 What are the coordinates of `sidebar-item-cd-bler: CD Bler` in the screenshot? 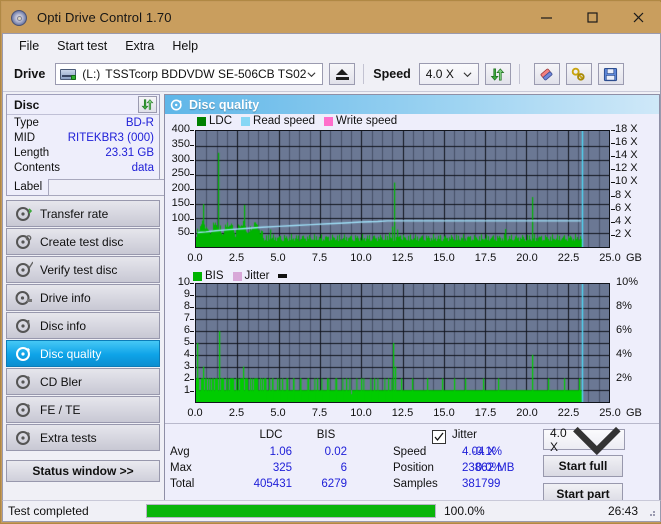 It's located at (83, 381).